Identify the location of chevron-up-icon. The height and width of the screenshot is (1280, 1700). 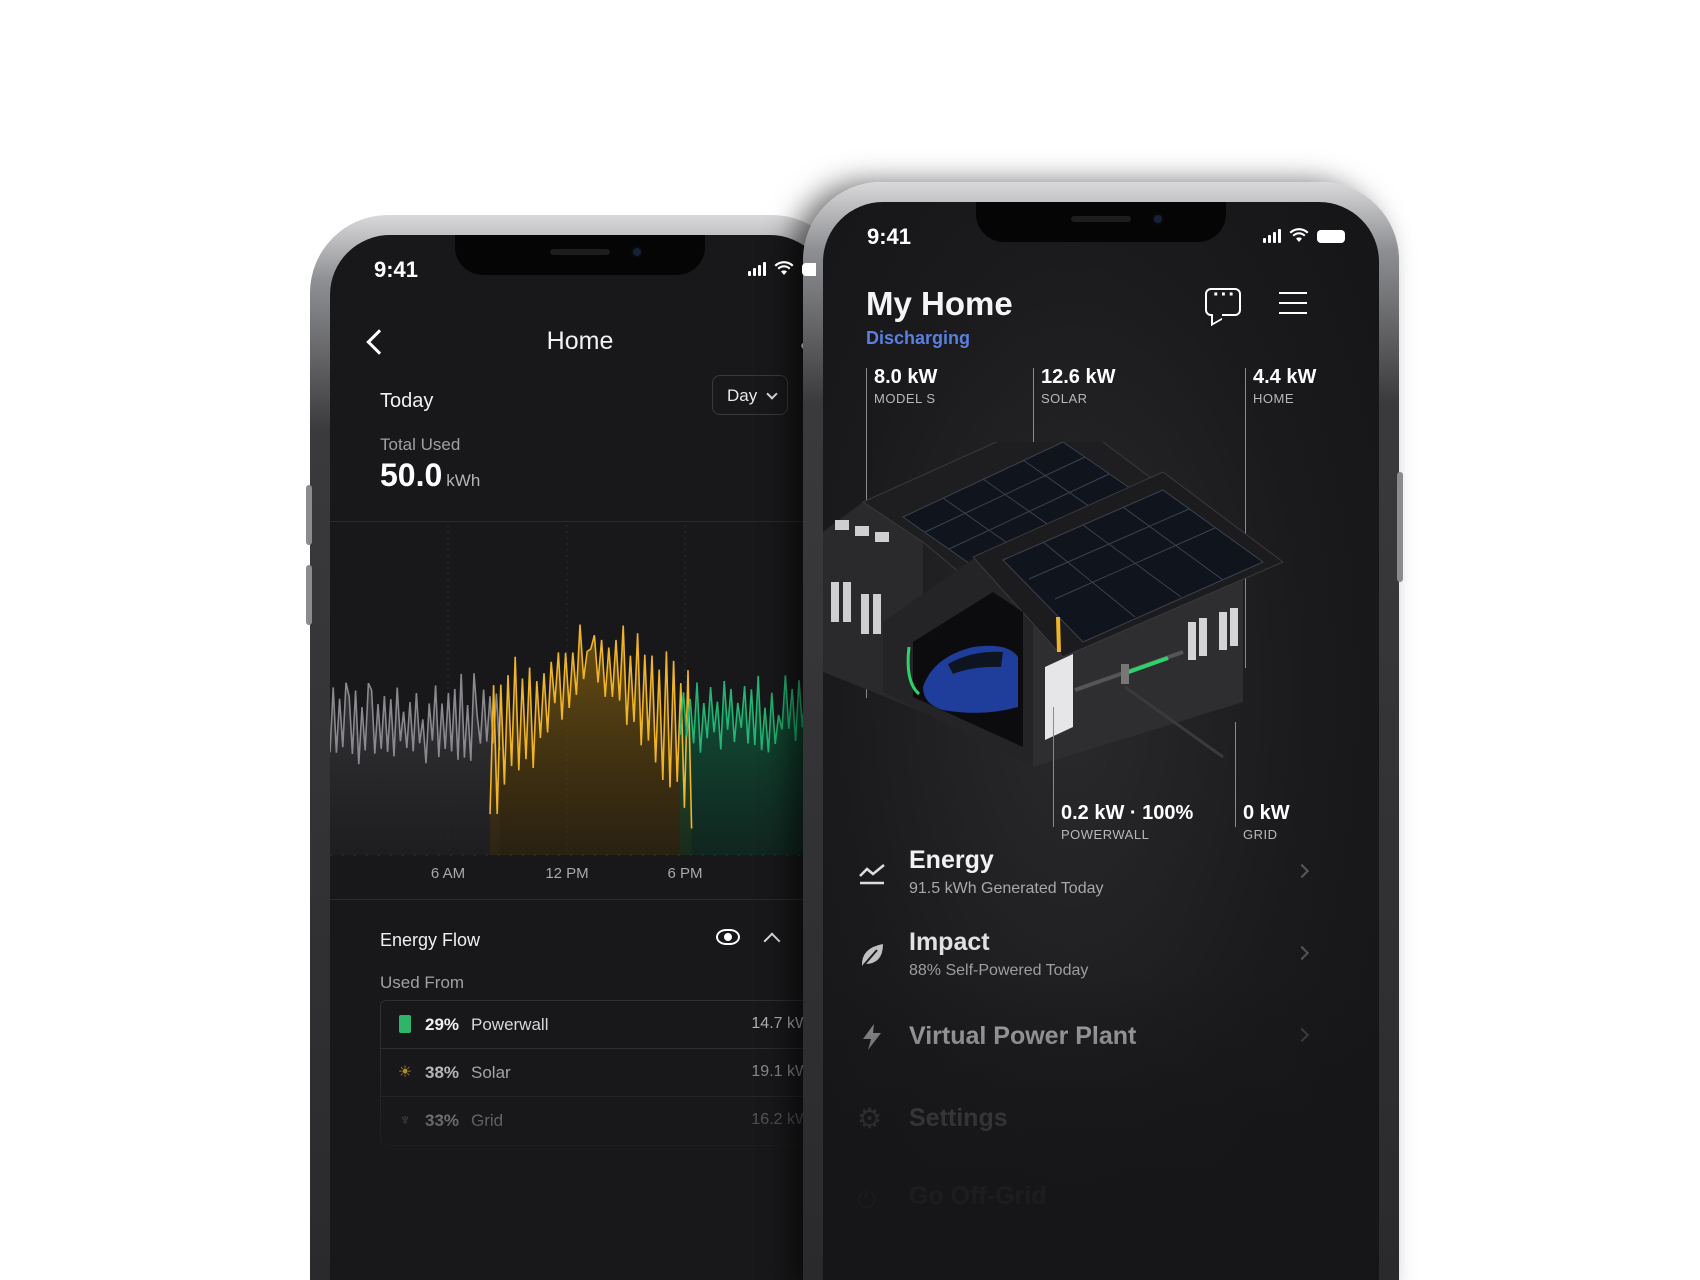
(772, 941).